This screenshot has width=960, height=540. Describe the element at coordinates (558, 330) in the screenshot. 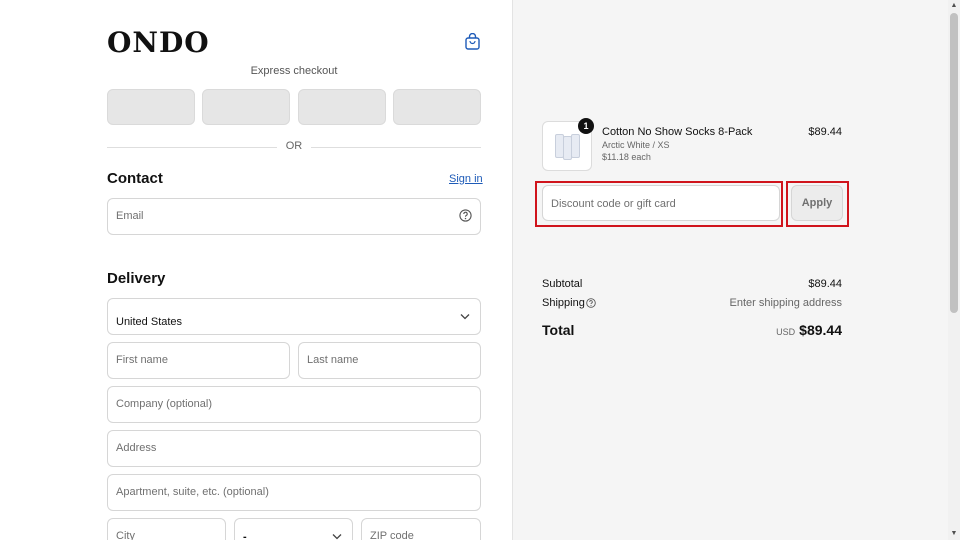

I see `total-label: Total` at that location.